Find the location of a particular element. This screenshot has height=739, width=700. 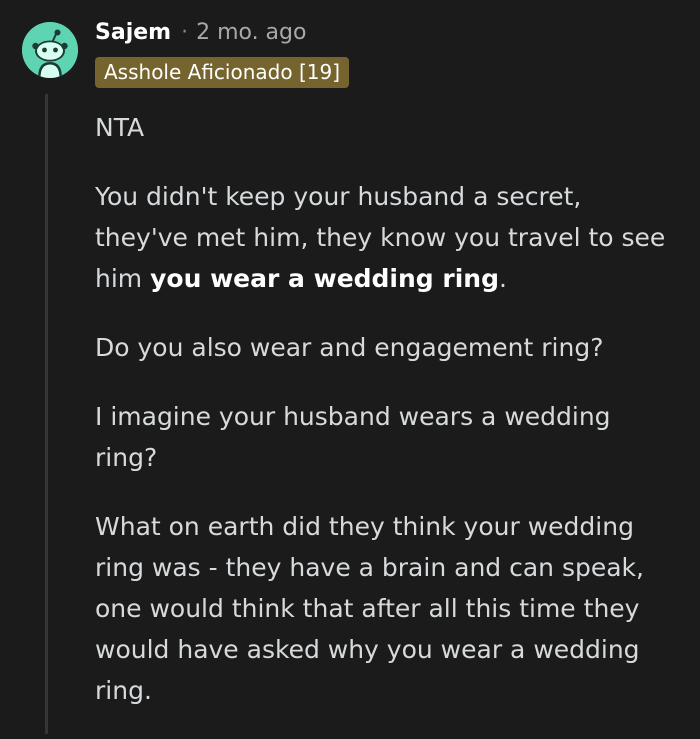

author-name: Sajem is located at coordinates (133, 32).